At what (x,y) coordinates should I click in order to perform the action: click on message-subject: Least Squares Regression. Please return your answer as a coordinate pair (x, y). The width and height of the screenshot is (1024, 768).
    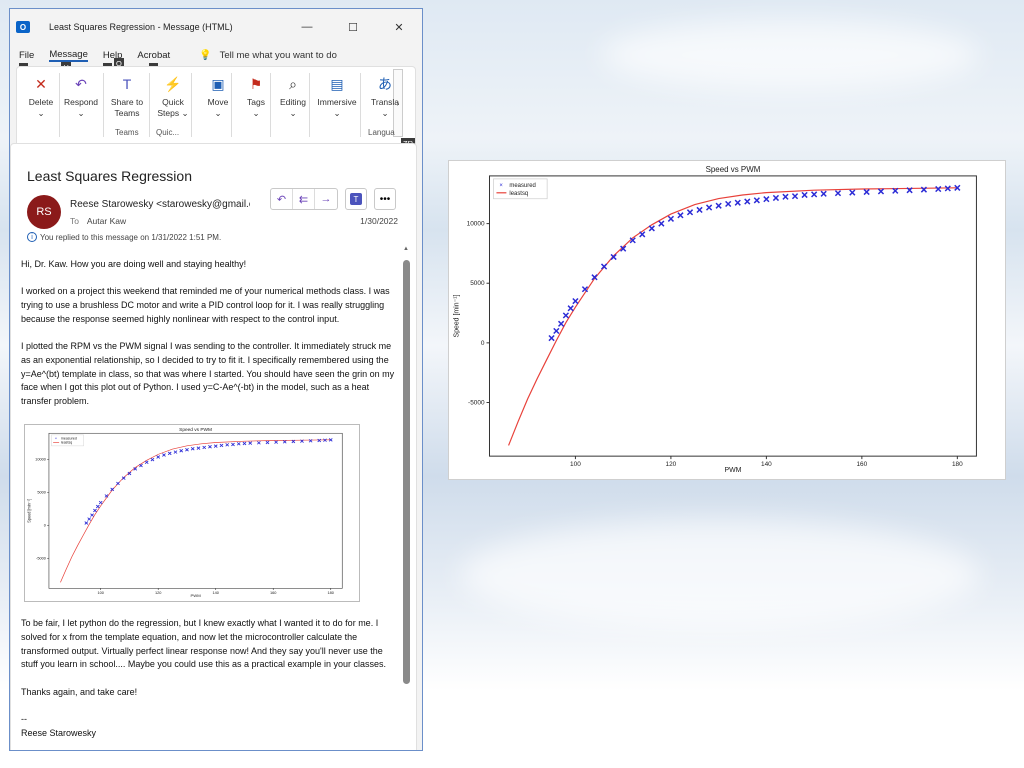
    Looking at the image, I should click on (109, 176).